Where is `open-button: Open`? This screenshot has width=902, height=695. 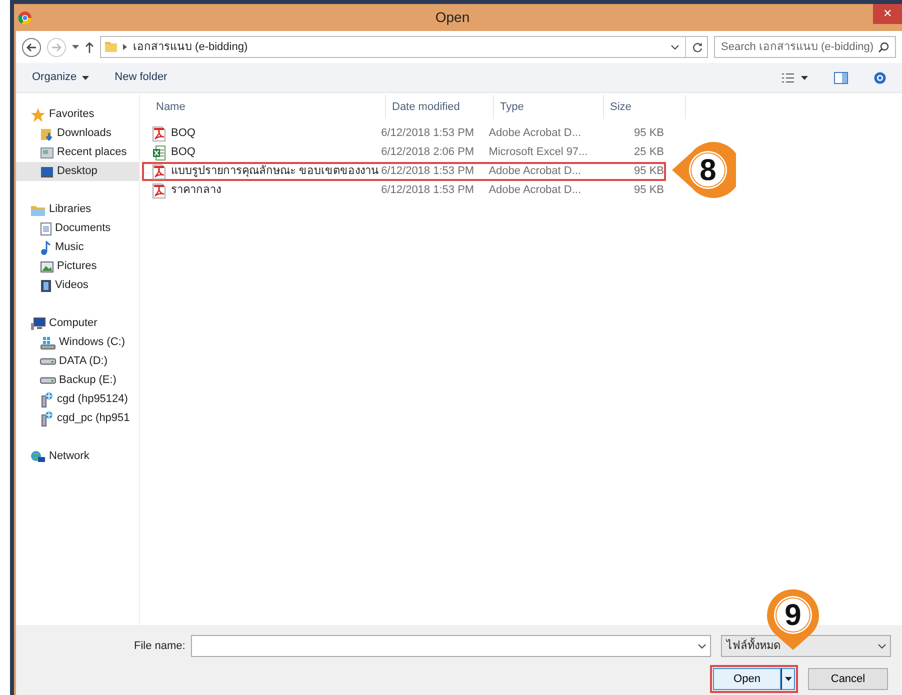 open-button: Open is located at coordinates (747, 679).